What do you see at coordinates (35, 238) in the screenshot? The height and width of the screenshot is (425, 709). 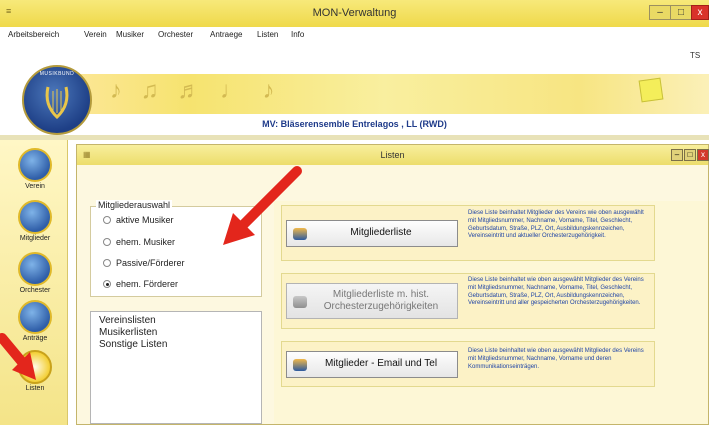 I see `nav-label: Mitglieder` at bounding box center [35, 238].